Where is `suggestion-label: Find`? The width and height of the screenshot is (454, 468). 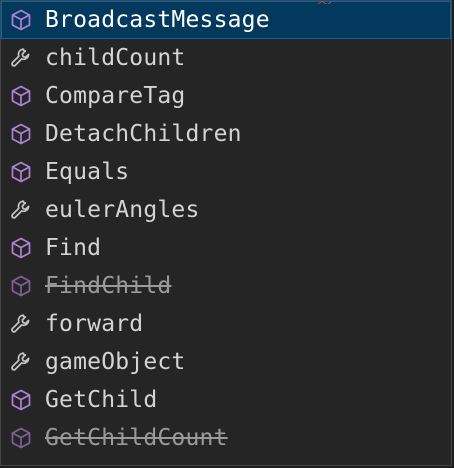 suggestion-label: Find is located at coordinates (73, 248).